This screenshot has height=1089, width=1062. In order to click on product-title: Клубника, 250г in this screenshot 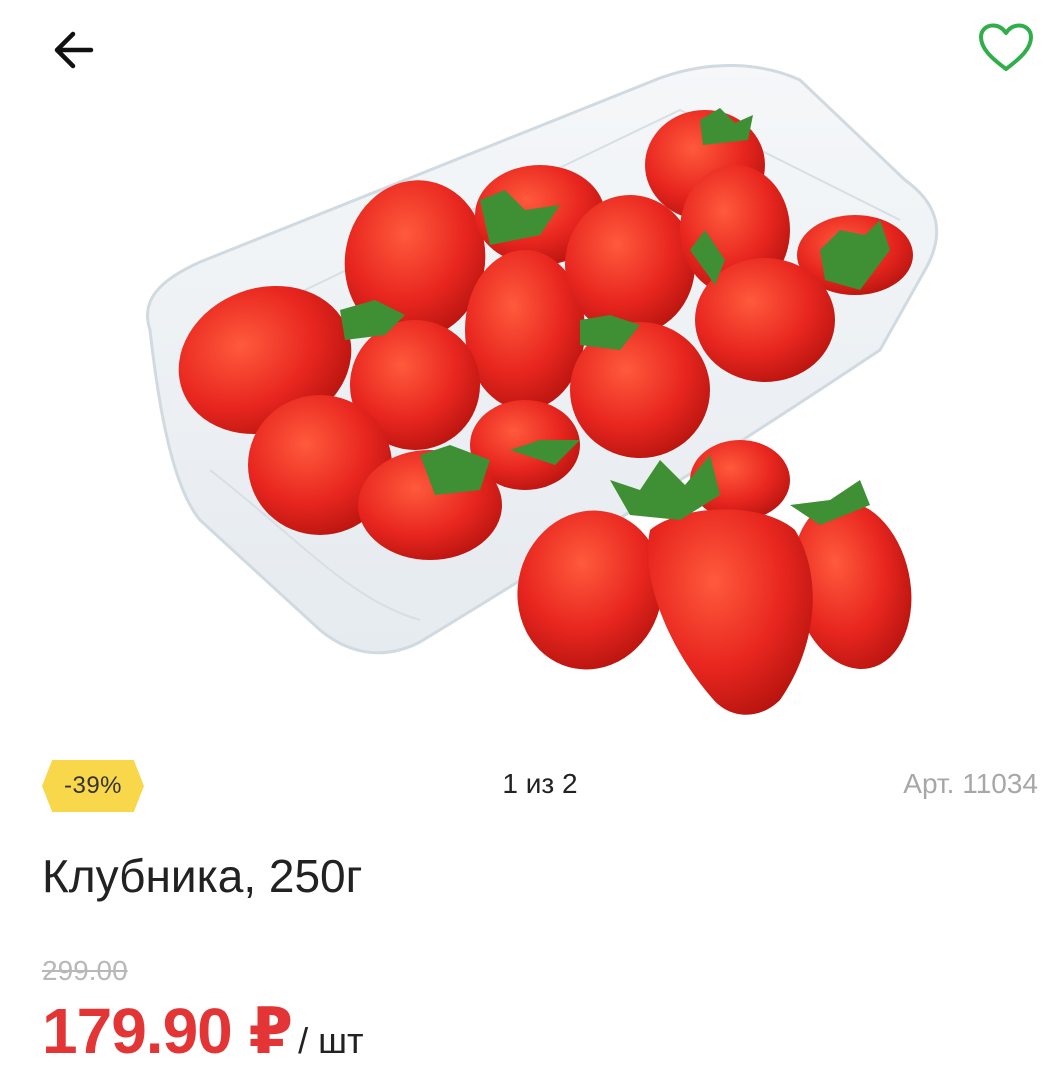, I will do `click(202, 876)`.